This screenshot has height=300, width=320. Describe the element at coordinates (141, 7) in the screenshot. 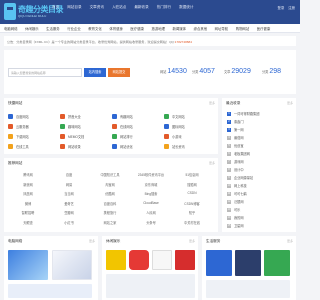

I see `nav-latest: 最新收录` at that location.